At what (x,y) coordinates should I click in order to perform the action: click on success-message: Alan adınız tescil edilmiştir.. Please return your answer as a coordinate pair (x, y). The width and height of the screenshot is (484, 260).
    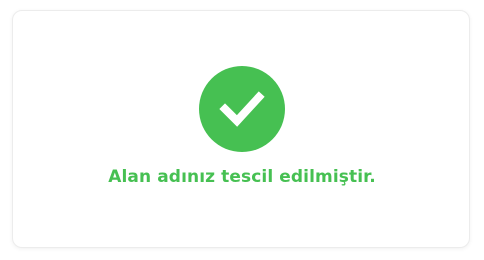
    Looking at the image, I should click on (242, 177).